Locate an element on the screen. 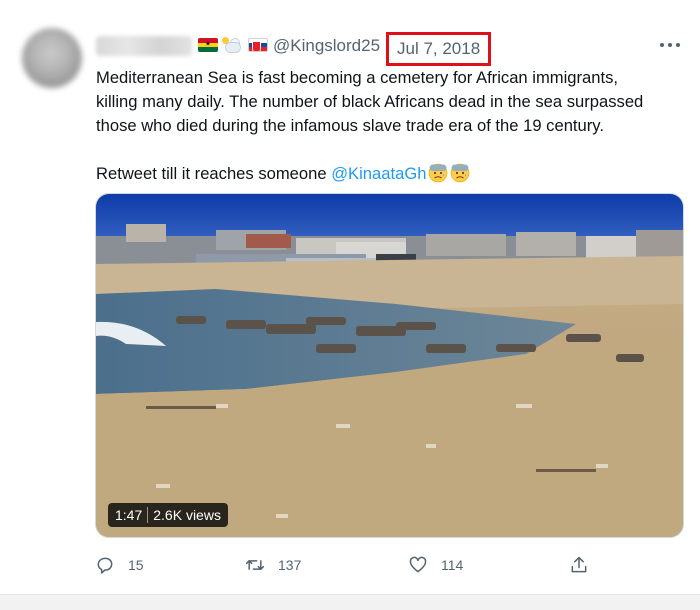 This screenshot has width=700, height=610. name-emoji-group: ★ is located at coordinates (233, 45).